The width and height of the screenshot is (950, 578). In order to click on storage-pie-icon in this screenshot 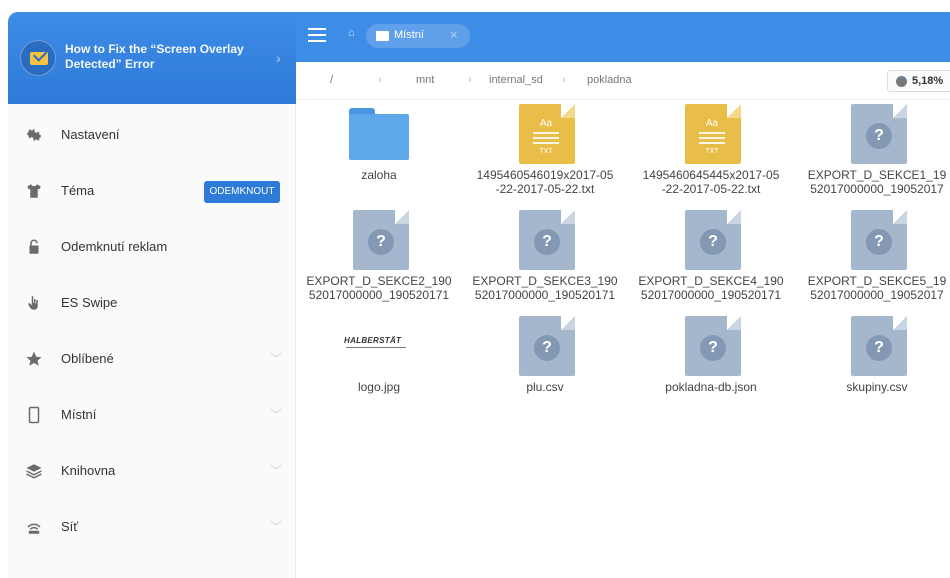, I will do `click(901, 81)`.